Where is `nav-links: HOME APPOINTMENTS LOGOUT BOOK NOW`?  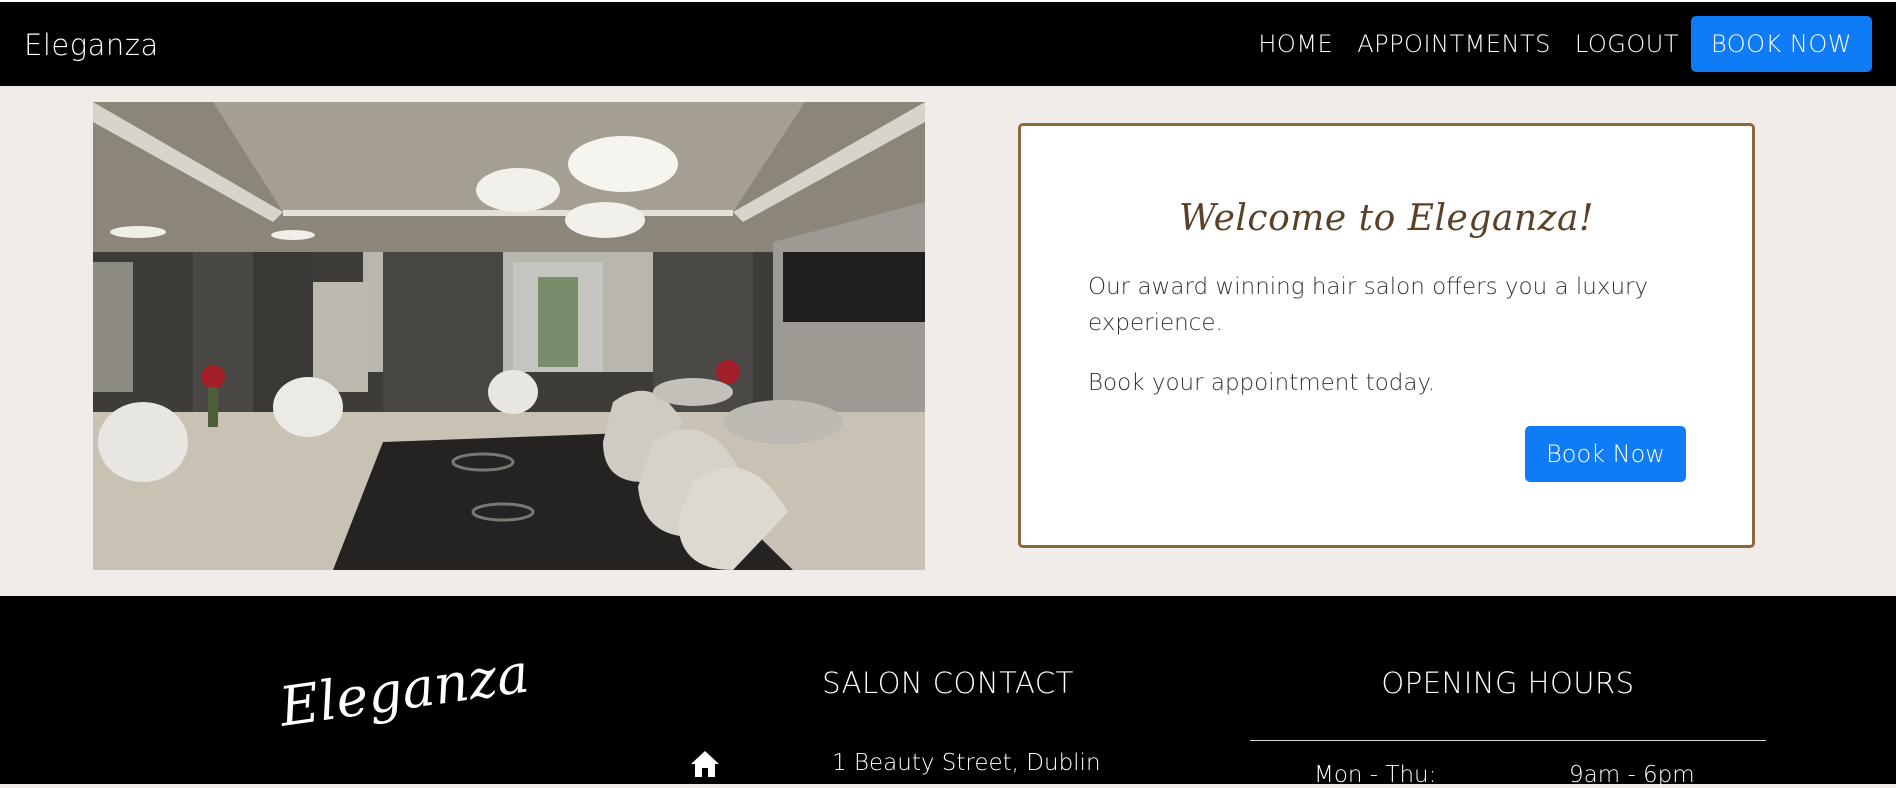
nav-links: HOME APPOINTMENTS LOGOUT BOOK NOW is located at coordinates (1553, 44).